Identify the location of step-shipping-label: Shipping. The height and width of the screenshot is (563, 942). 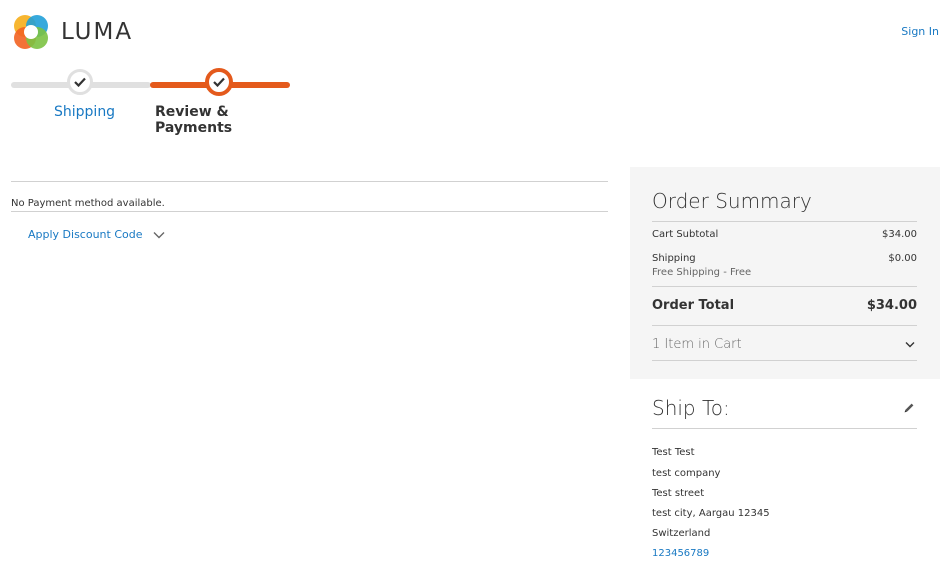
(84, 112).